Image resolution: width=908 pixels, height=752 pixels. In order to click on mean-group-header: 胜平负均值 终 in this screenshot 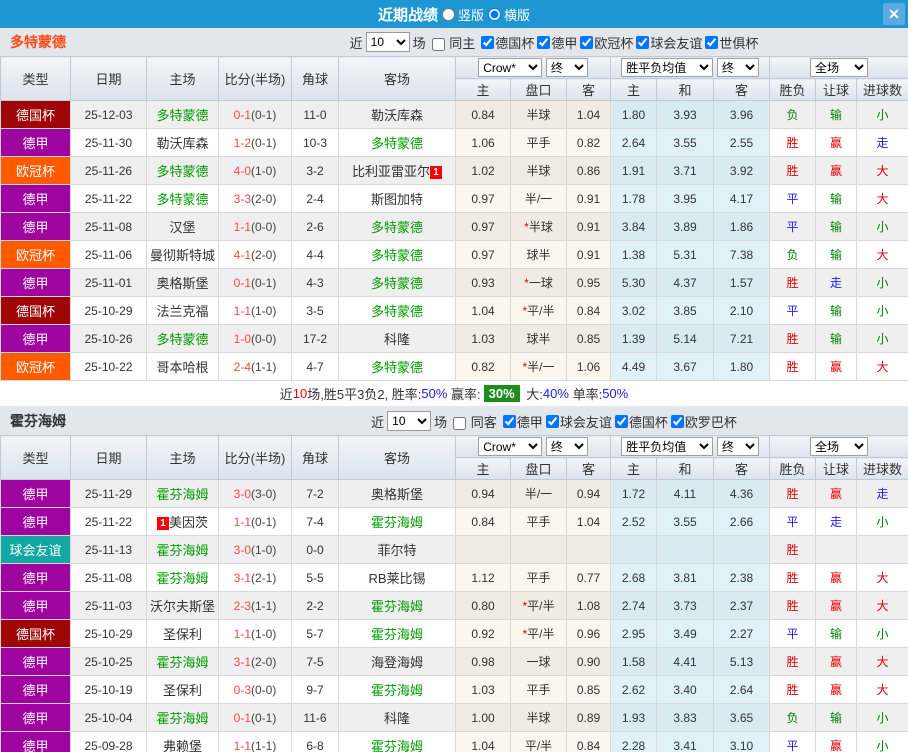, I will do `click(690, 67)`.